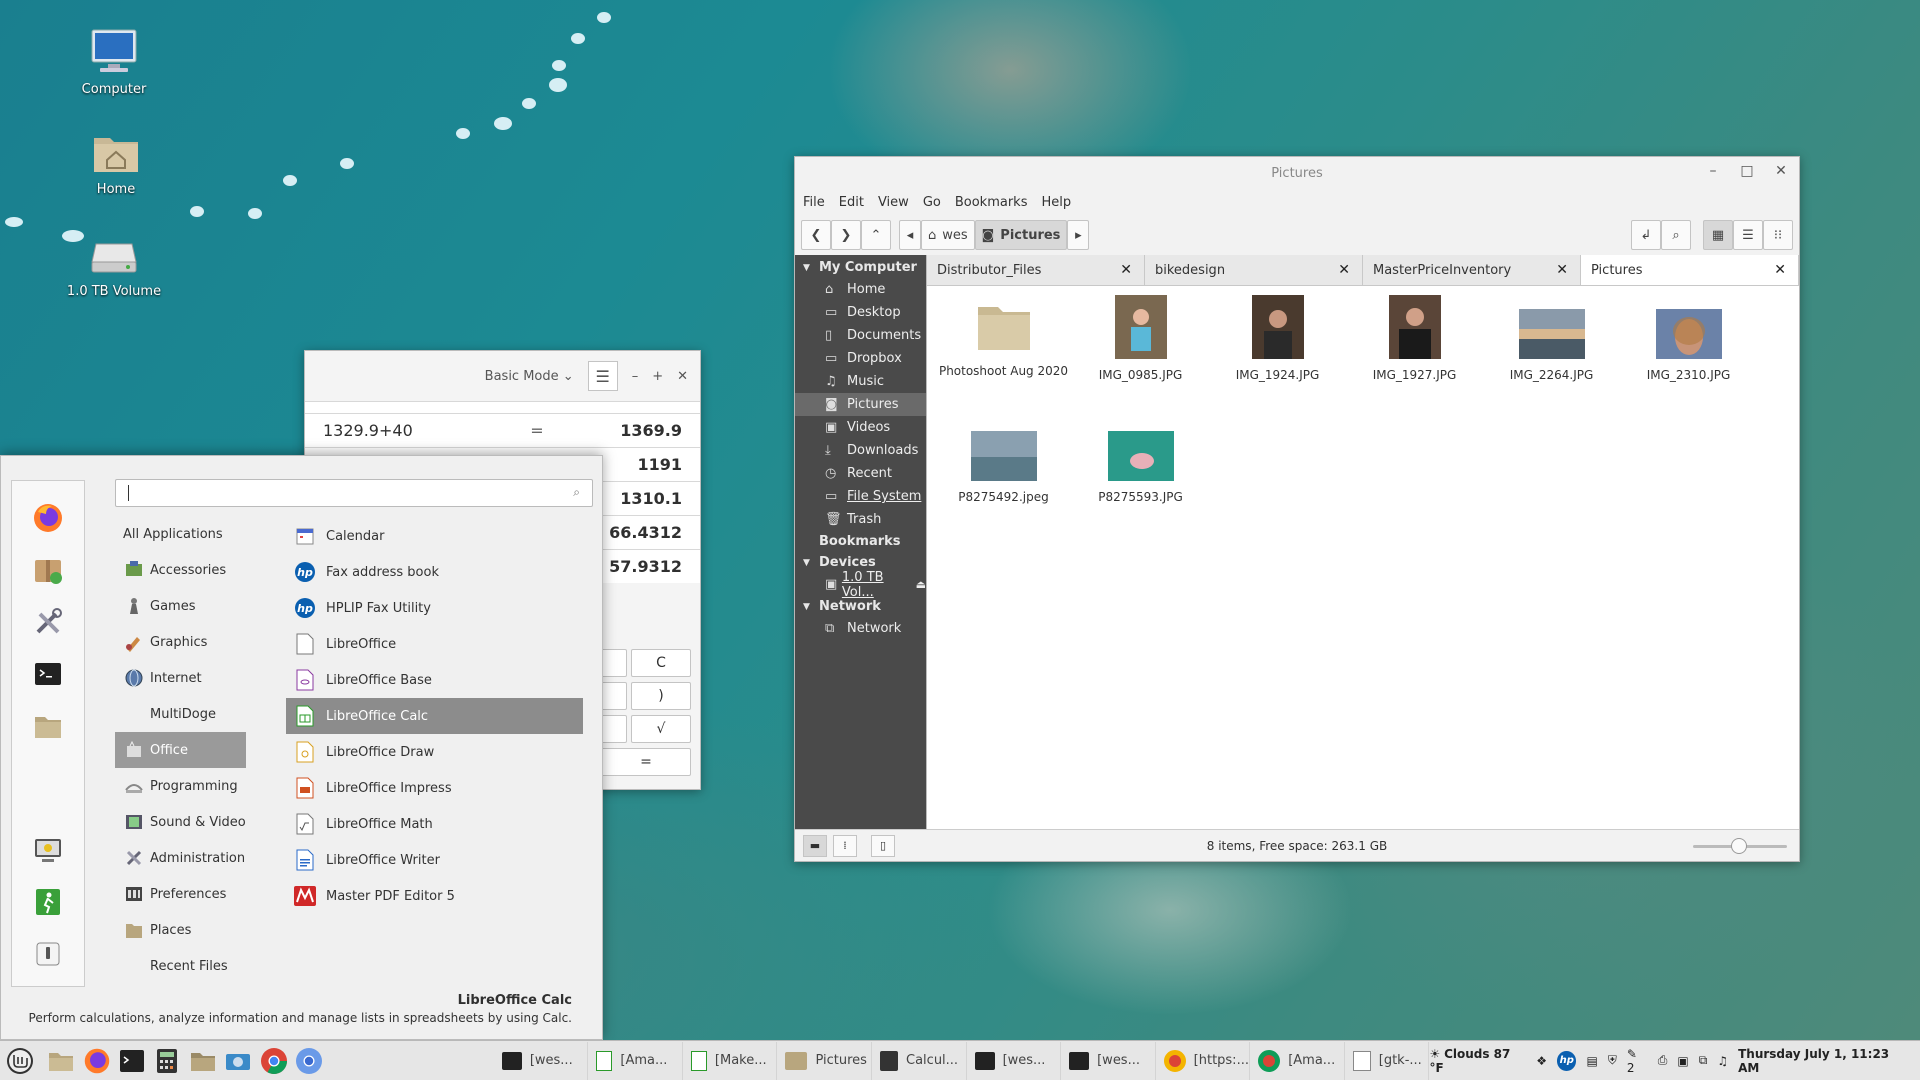 Image resolution: width=1920 pixels, height=1080 pixels. Describe the element at coordinates (860, 606) in the screenshot. I see `sidebar-section-network: ▼ Network` at that location.